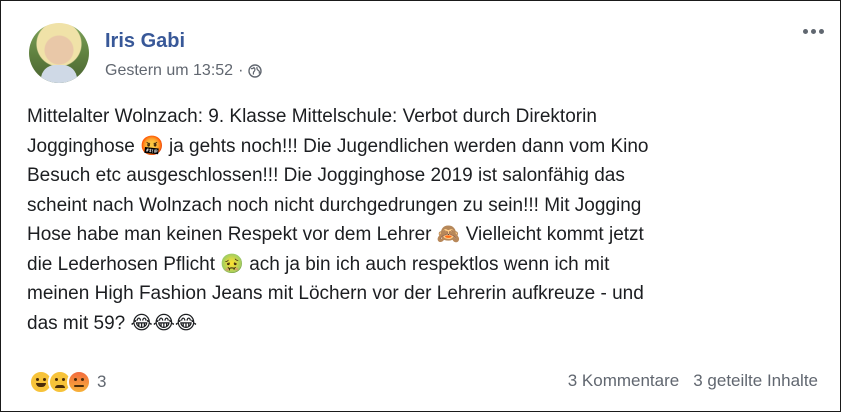  Describe the element at coordinates (755, 381) in the screenshot. I see `shares-link: 3 geteilte Inhalte` at that location.